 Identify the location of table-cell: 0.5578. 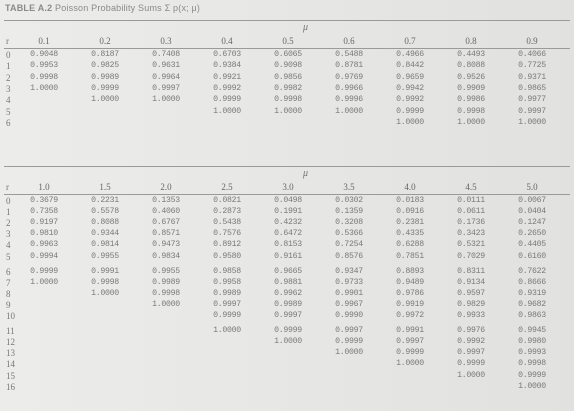
(105, 212).